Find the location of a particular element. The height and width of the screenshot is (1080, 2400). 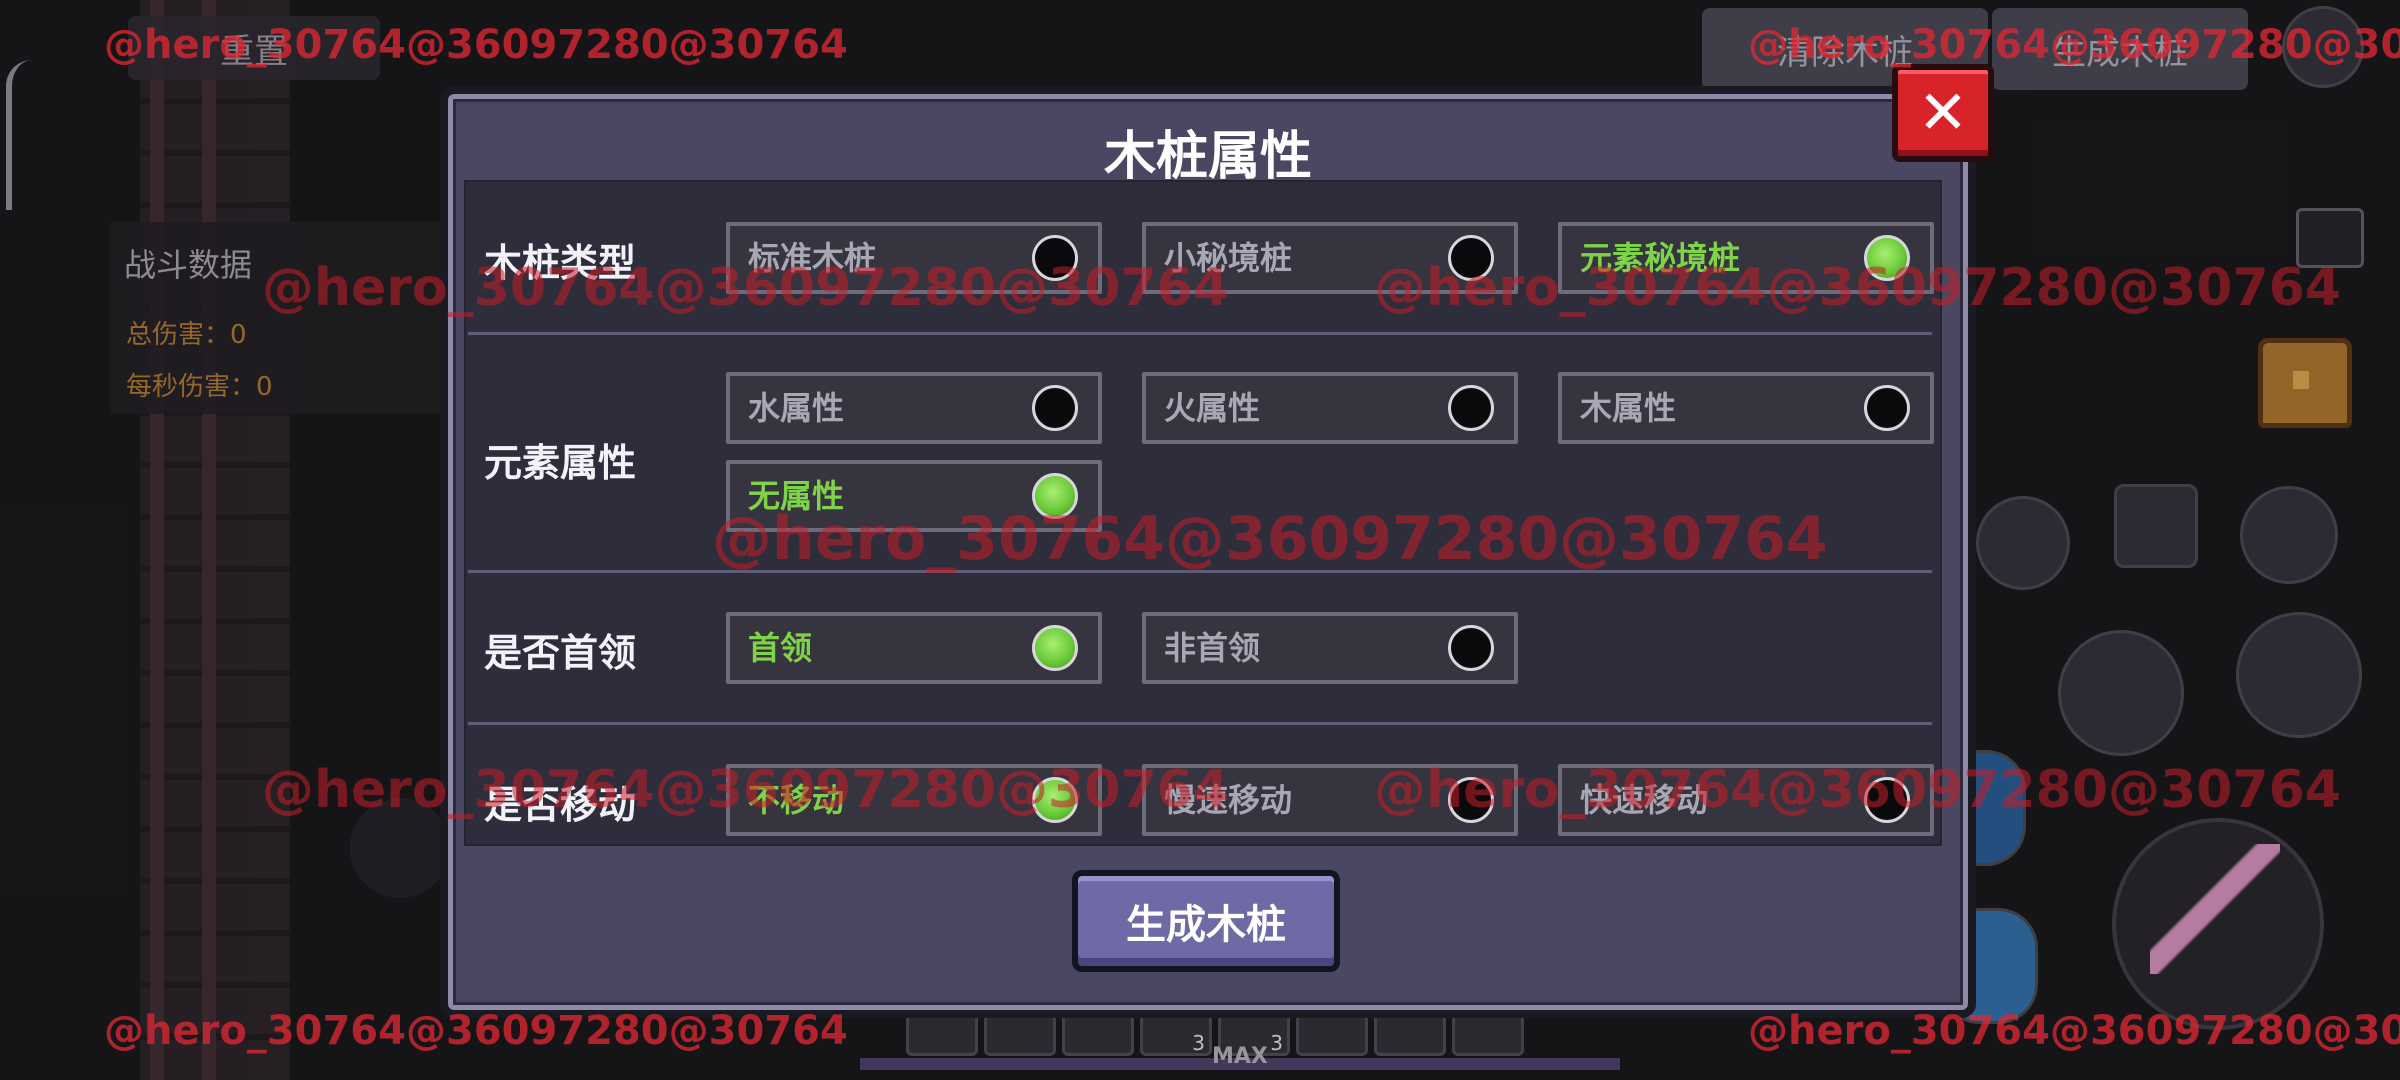

option-boss: 首领 is located at coordinates (914, 648).